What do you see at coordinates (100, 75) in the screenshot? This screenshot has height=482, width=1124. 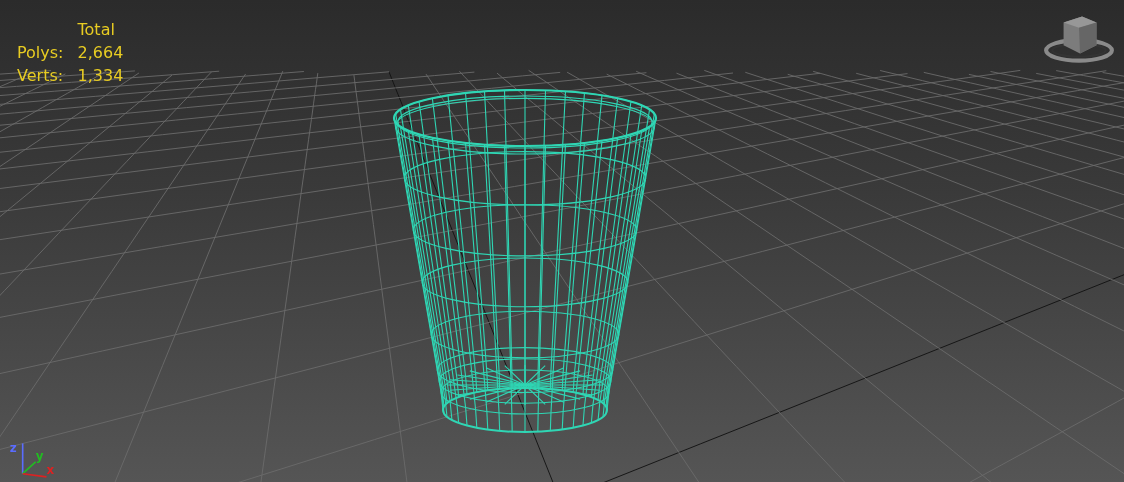 I see `stat-value: 1,334` at bounding box center [100, 75].